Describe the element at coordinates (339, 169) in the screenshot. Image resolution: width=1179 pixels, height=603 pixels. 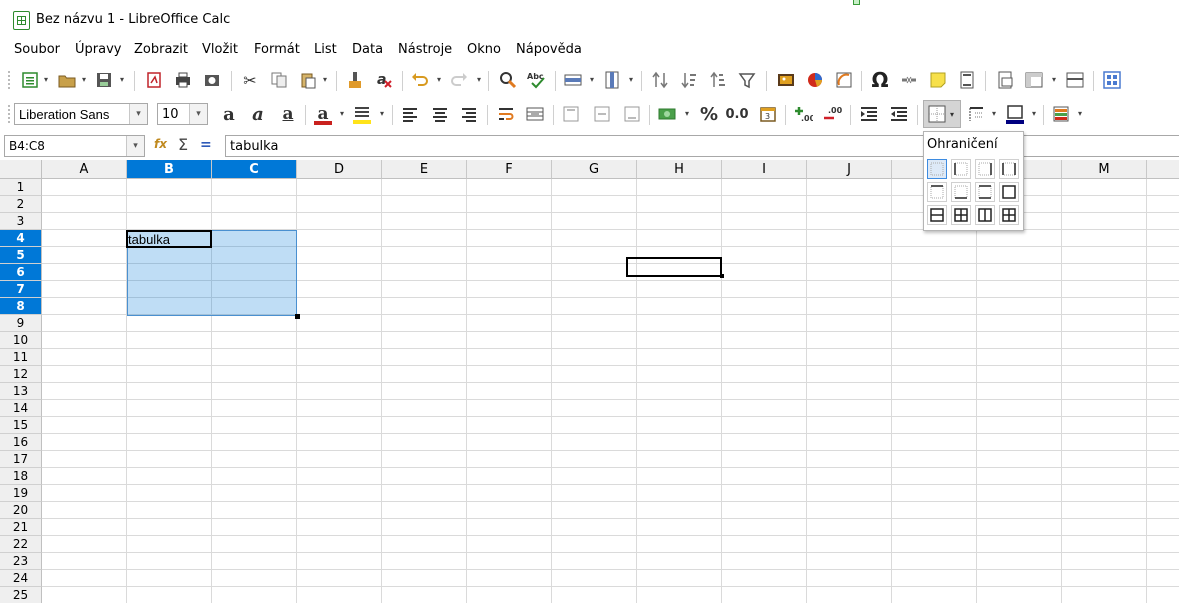
I see `column-header-d: D` at that location.